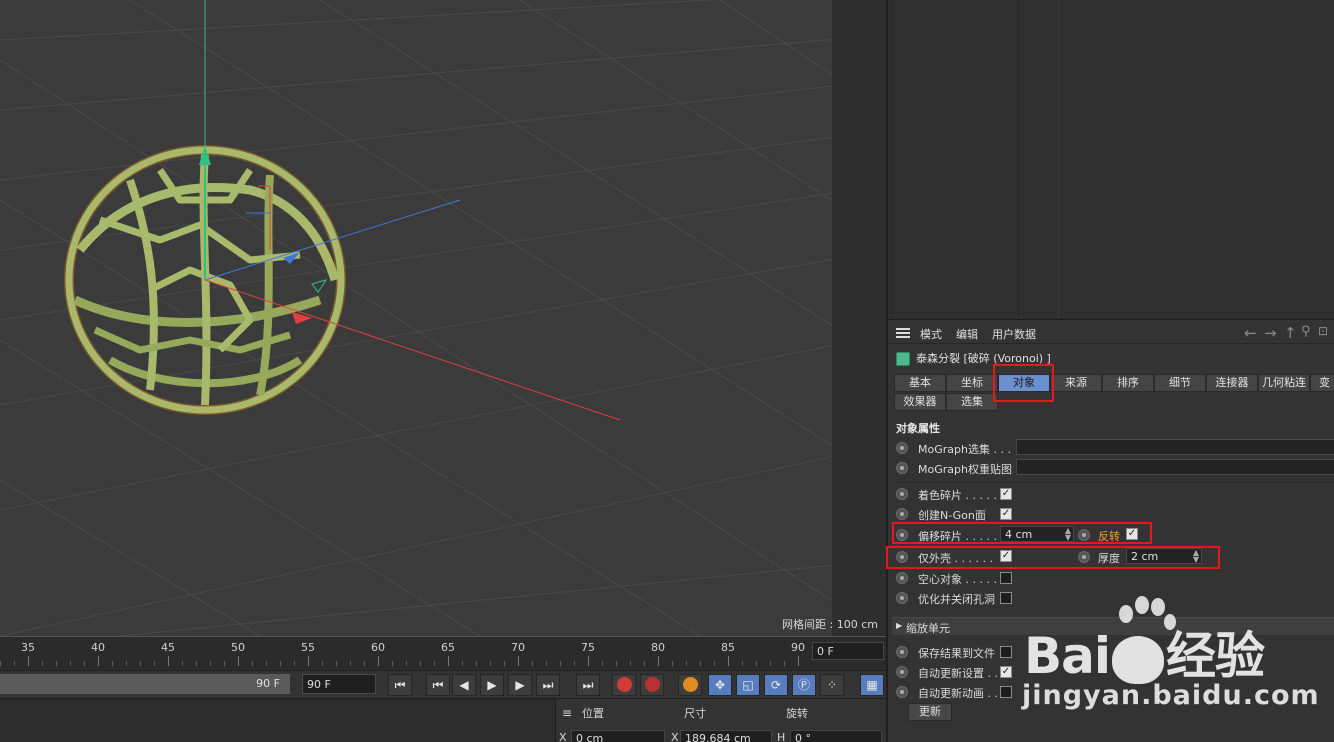 This screenshot has height=742, width=1334. What do you see at coordinates (930, 712) in the screenshot?
I see `update-button: 更新` at bounding box center [930, 712].